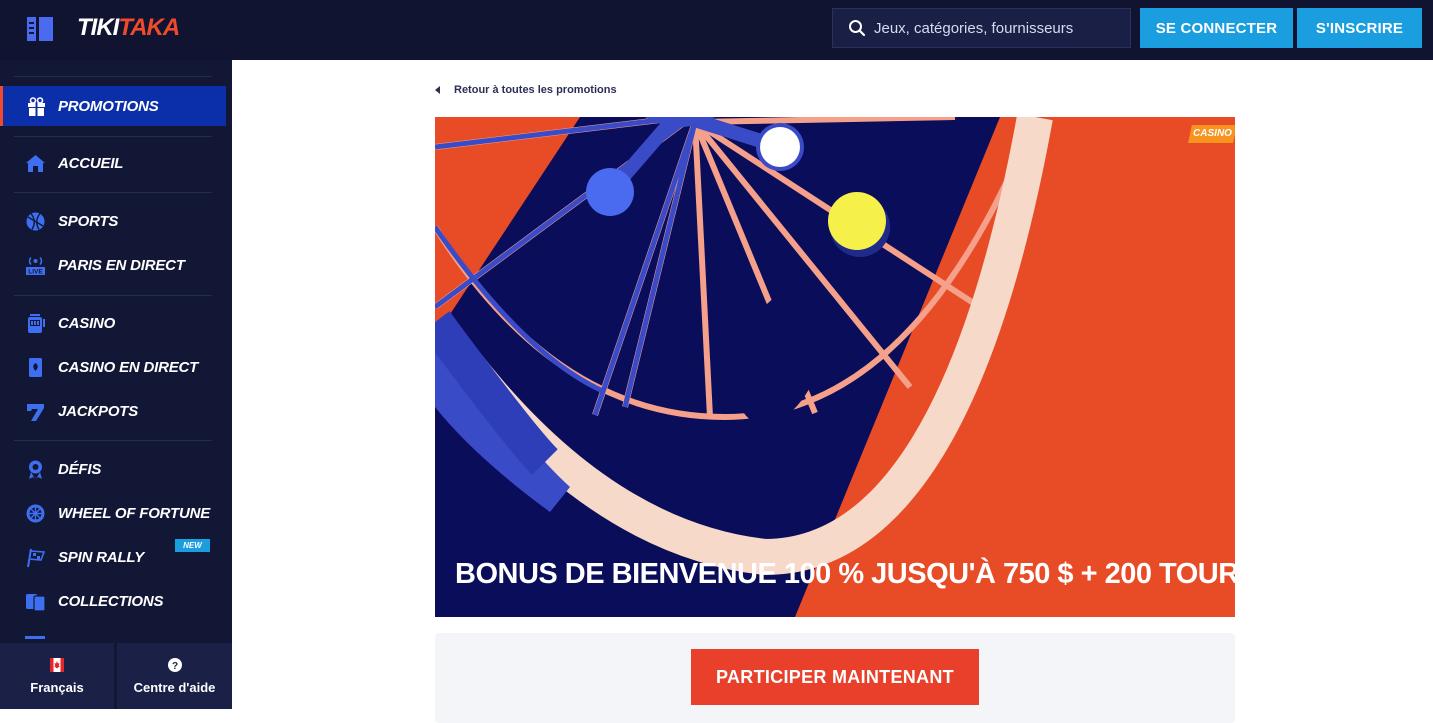  I want to click on logo: TIKITAKA, so click(128, 28).